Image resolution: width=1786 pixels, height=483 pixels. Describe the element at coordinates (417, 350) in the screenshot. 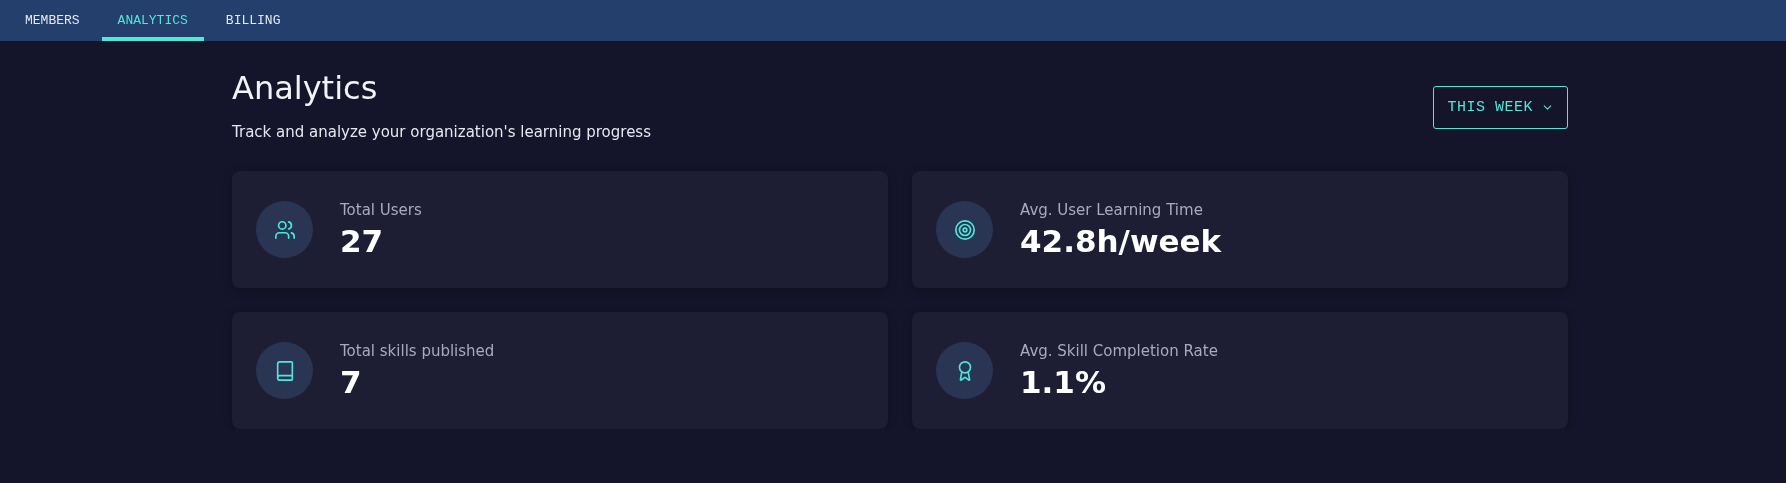

I see `stat-label: Total skills published` at that location.